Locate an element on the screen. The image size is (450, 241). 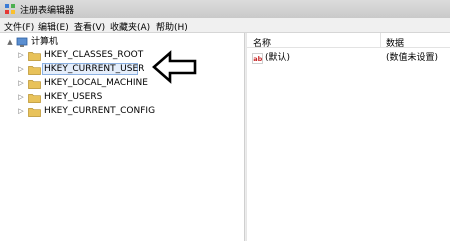
tree-node-hkey-users: ▷ HKEY_USERS is located at coordinates (90, 97).